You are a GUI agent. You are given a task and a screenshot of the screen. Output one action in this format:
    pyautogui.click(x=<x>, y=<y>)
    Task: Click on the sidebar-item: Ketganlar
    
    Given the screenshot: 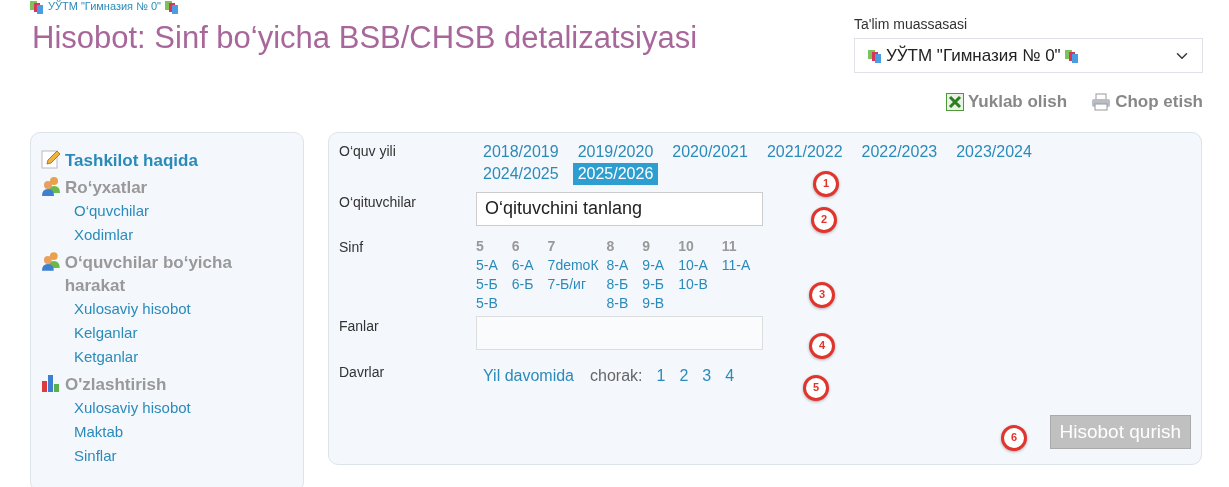 What is the action you would take?
    pyautogui.click(x=106, y=356)
    